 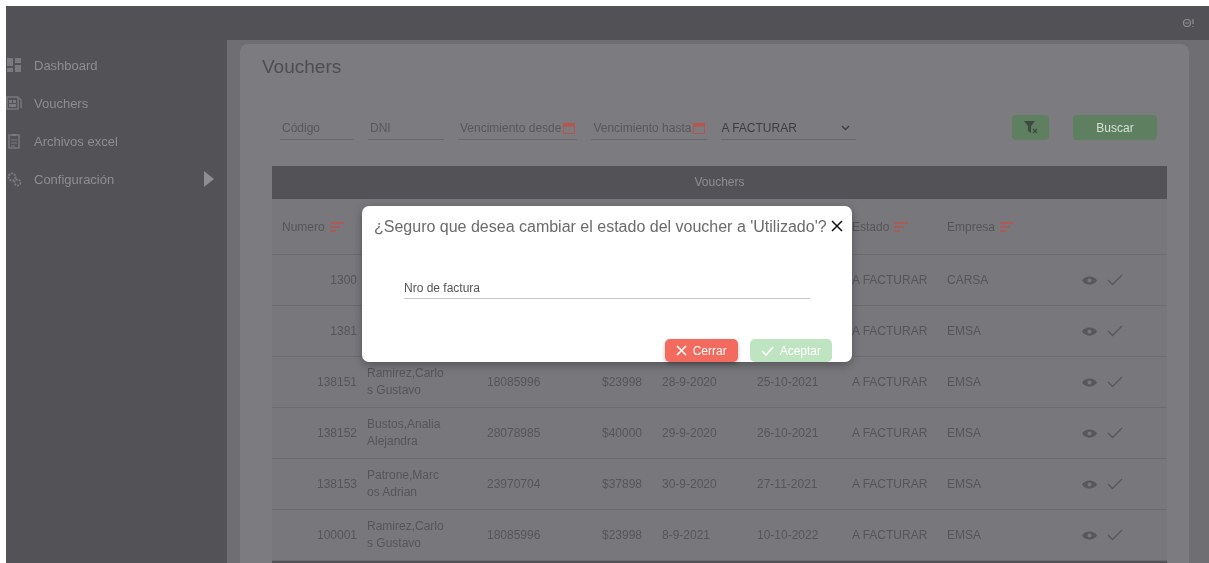 I want to click on filter-icon, so click(x=1030, y=127).